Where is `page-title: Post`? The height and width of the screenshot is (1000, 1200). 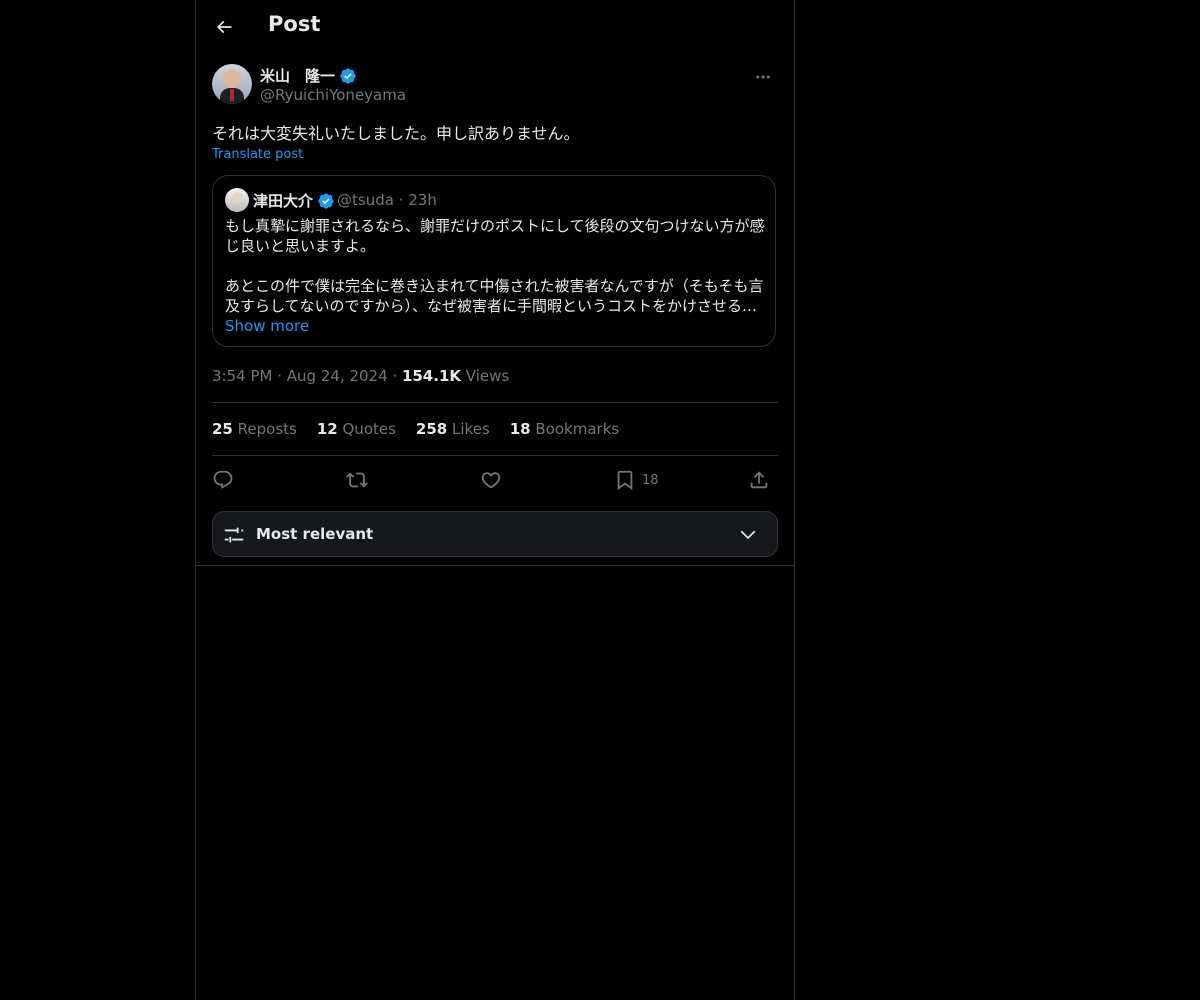 page-title: Post is located at coordinates (294, 24).